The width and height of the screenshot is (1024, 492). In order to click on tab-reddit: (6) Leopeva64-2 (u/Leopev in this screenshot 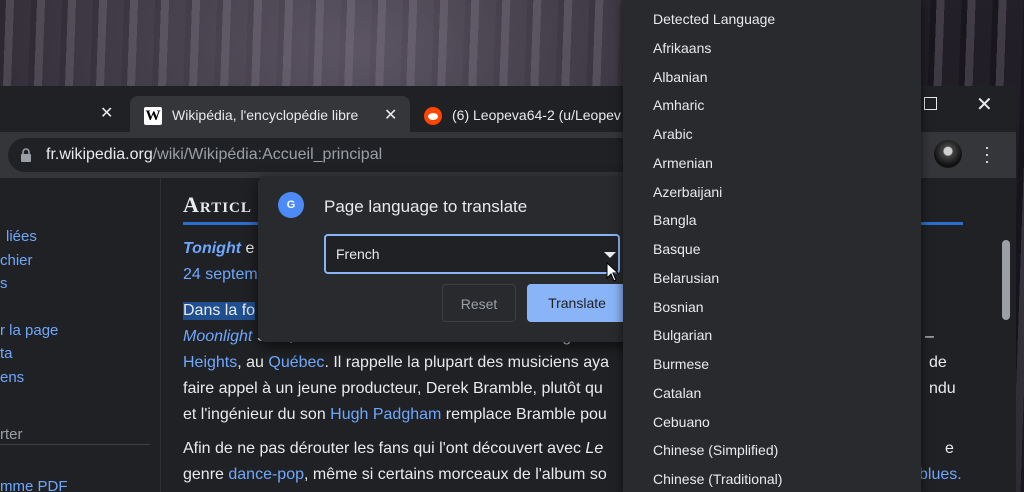, I will do `click(527, 114)`.